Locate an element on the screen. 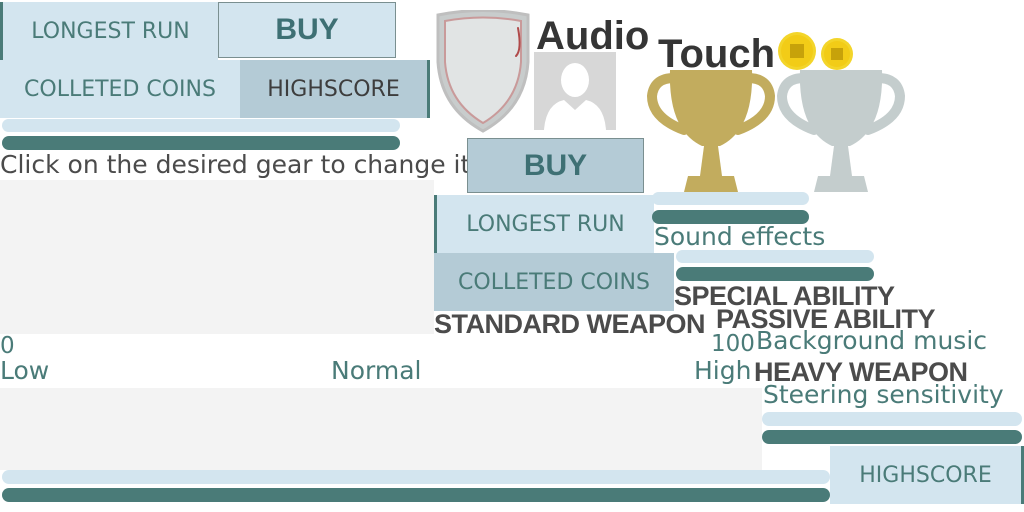 The height and width of the screenshot is (512, 1024). longest-run-button-center: LONGEST RUN is located at coordinates (544, 224).